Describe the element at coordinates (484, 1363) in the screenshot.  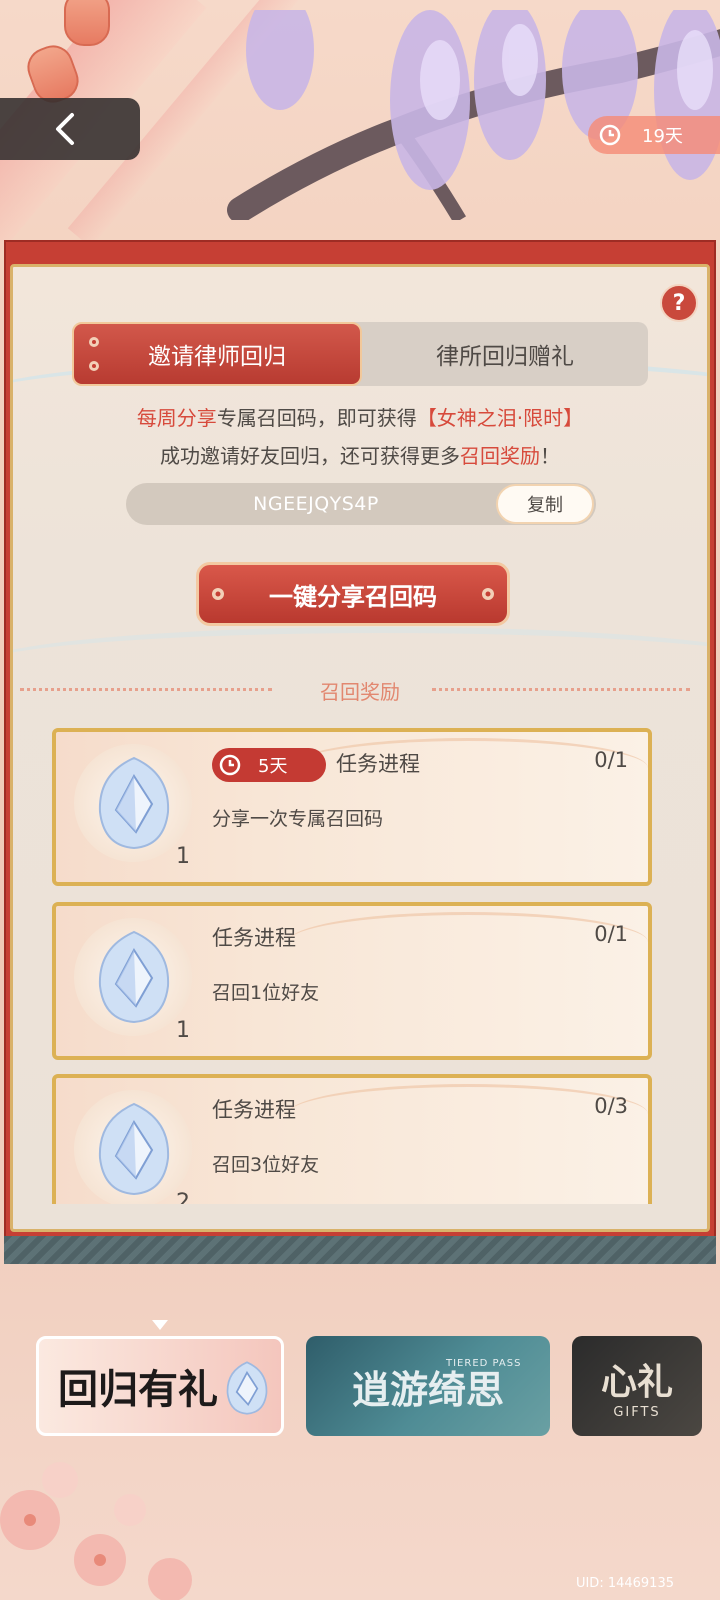
I see `banner-subtitle: TIERED PASS` at that location.